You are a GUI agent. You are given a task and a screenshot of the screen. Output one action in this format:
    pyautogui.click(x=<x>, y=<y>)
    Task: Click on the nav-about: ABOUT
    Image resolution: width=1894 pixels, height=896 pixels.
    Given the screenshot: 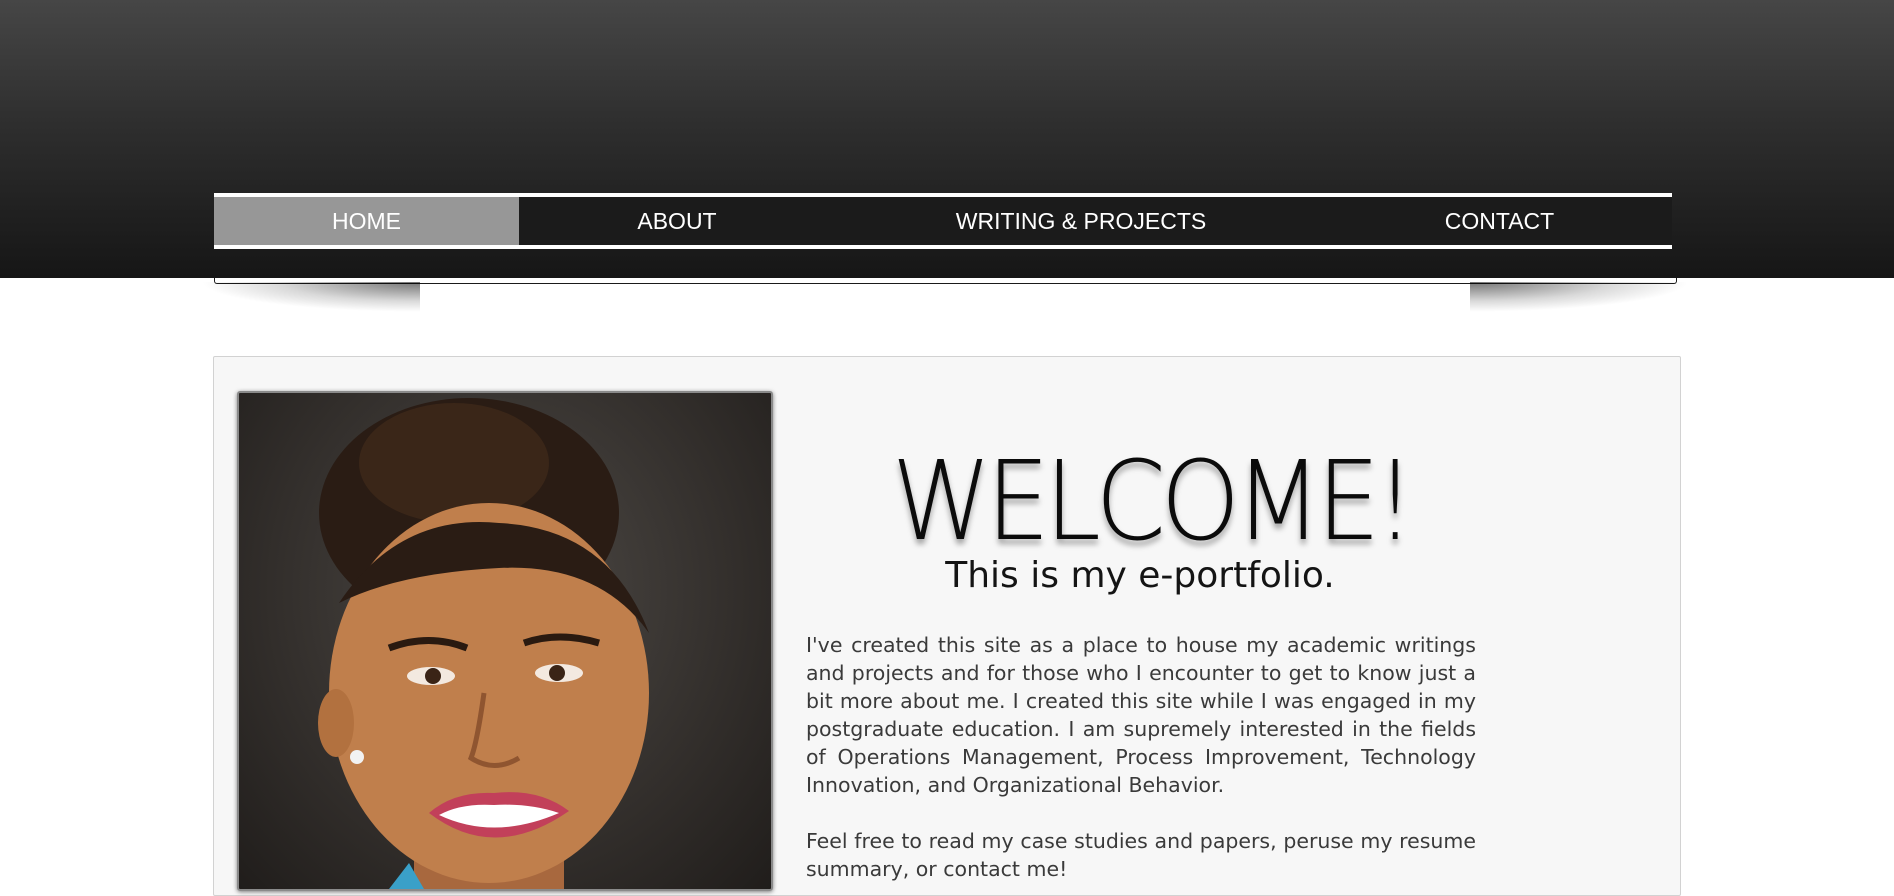 What is the action you would take?
    pyautogui.click(x=677, y=221)
    